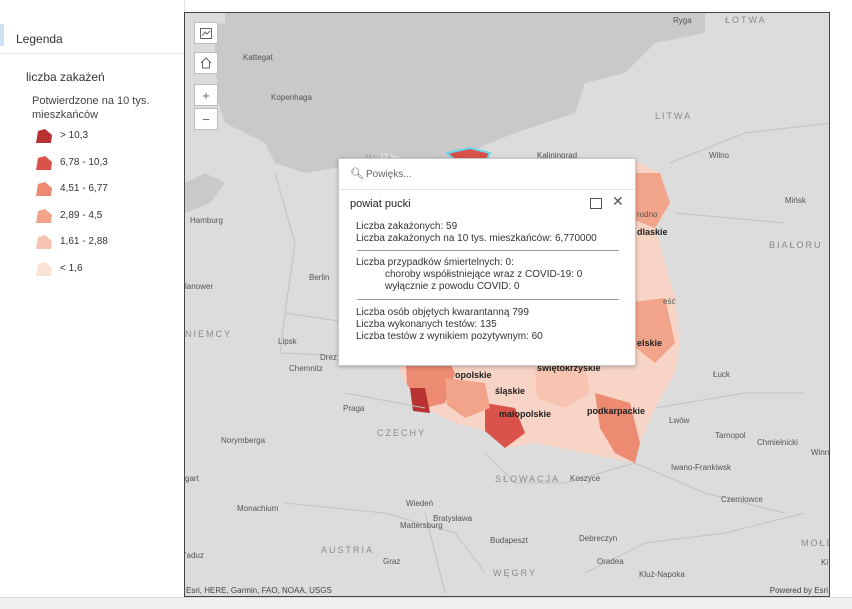 Image resolution: width=852 pixels, height=609 pixels. I want to click on map-label-lubelskie: elskie, so click(650, 343).